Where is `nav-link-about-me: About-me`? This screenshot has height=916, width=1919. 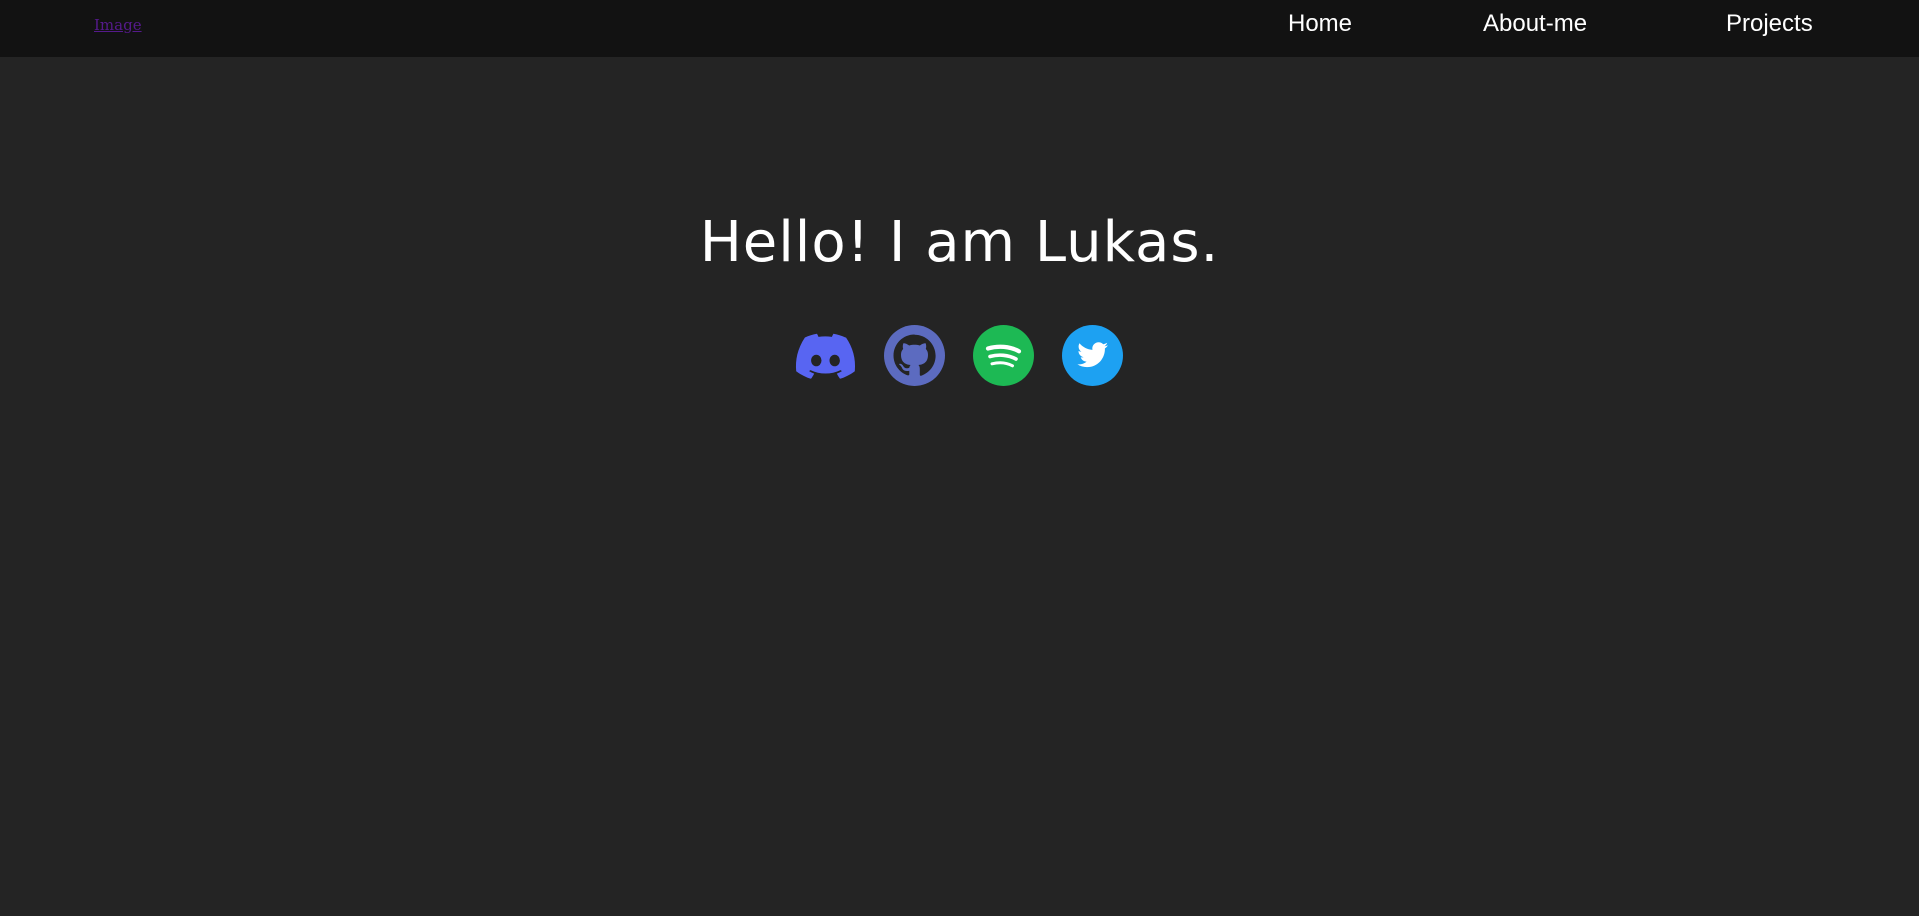
nav-link-about-me: About-me is located at coordinates (1535, 24).